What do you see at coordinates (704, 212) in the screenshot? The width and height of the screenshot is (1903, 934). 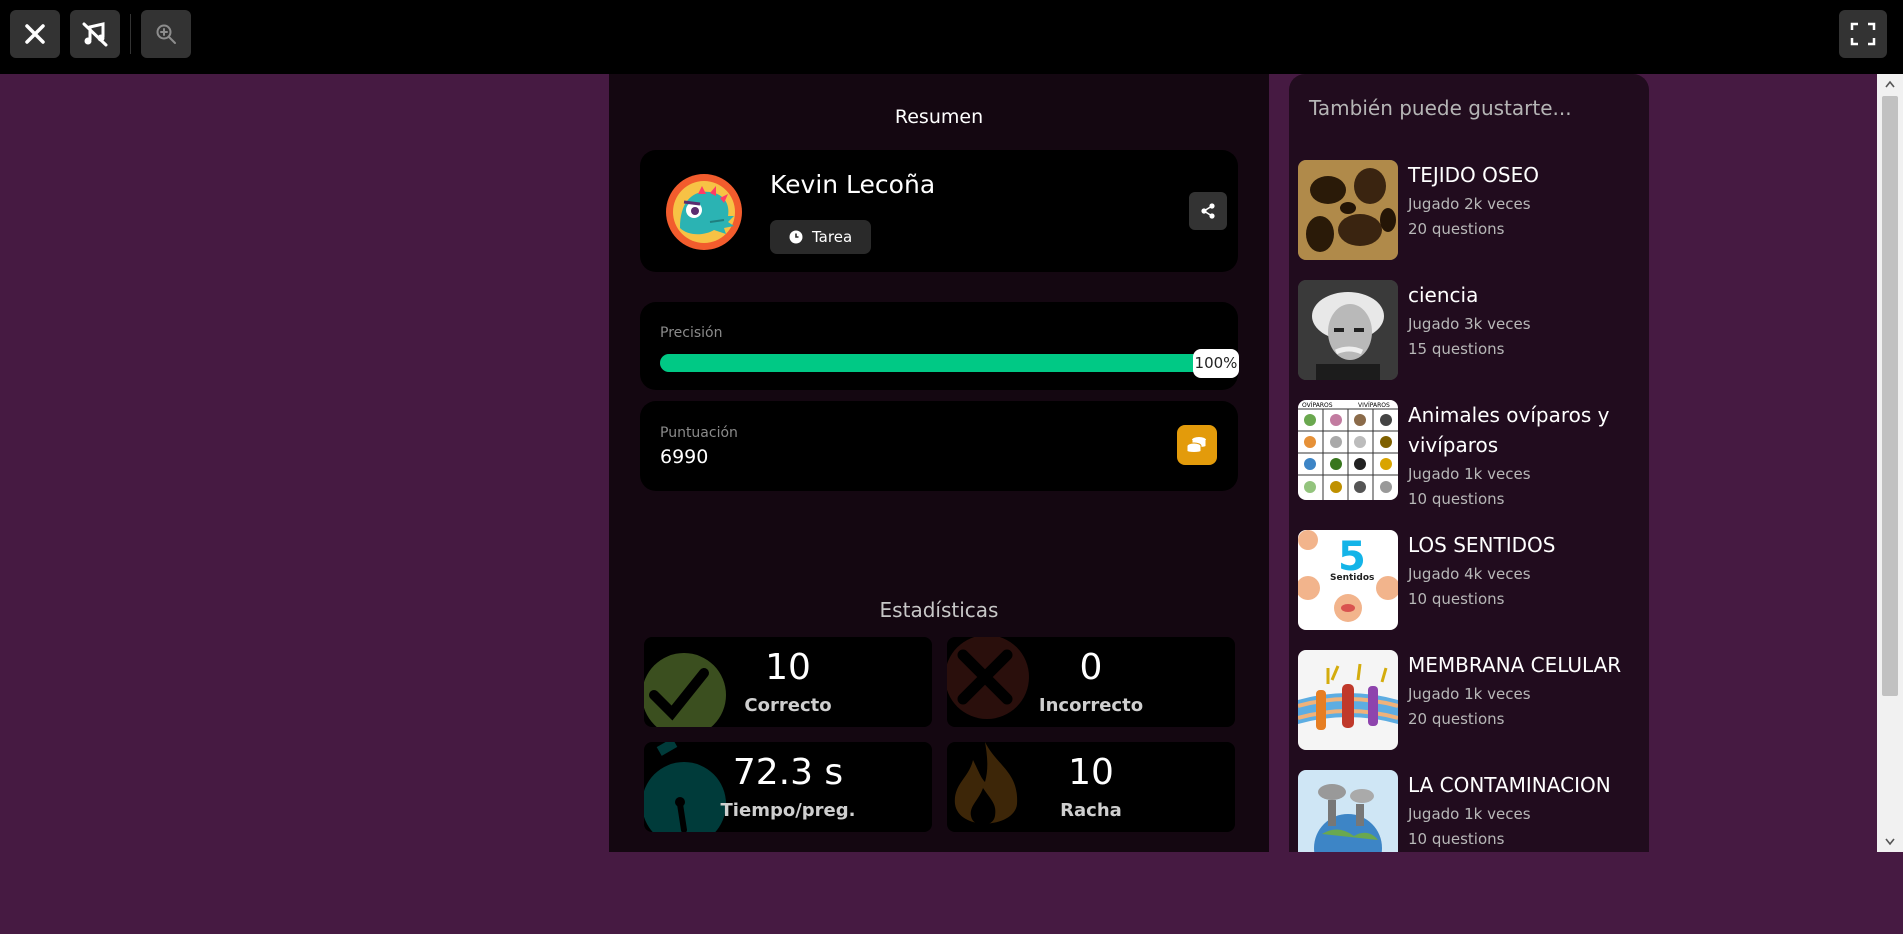 I see `avatar` at bounding box center [704, 212].